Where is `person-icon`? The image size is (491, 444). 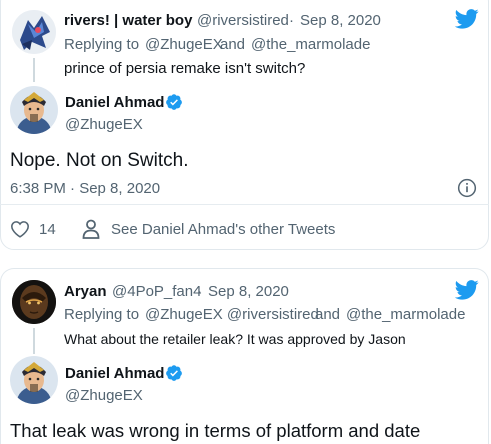 person-icon is located at coordinates (91, 229).